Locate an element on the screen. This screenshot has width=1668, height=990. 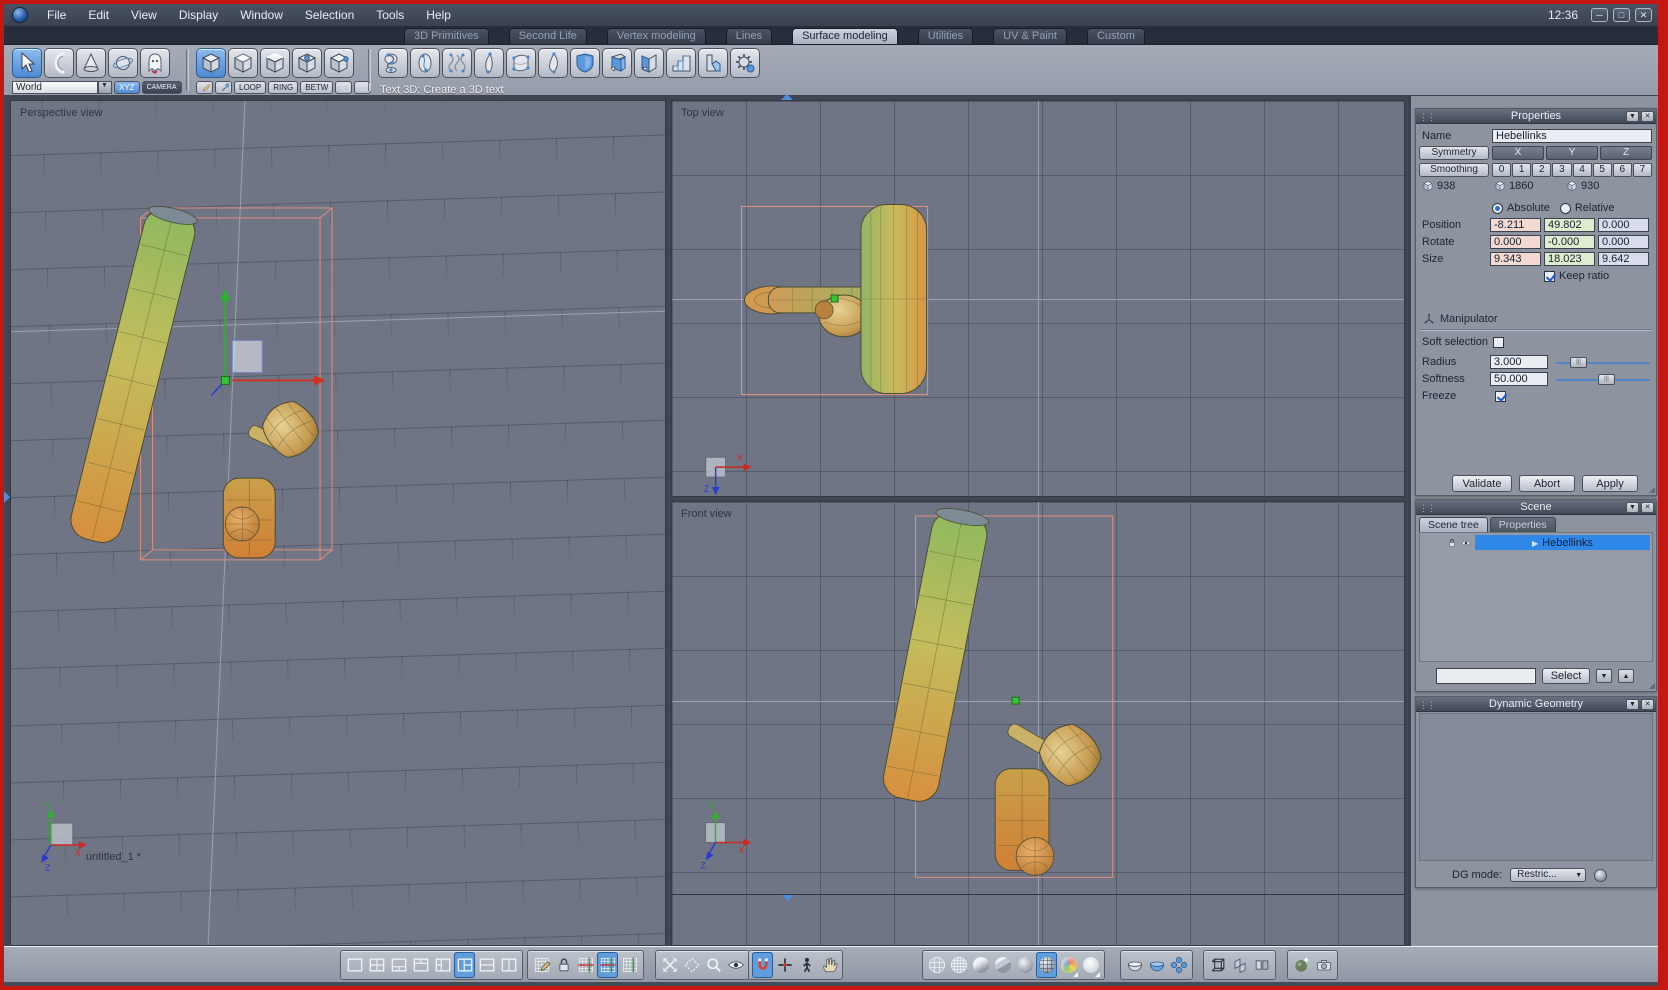
smoothing-button: Smoothing is located at coordinates (1454, 170).